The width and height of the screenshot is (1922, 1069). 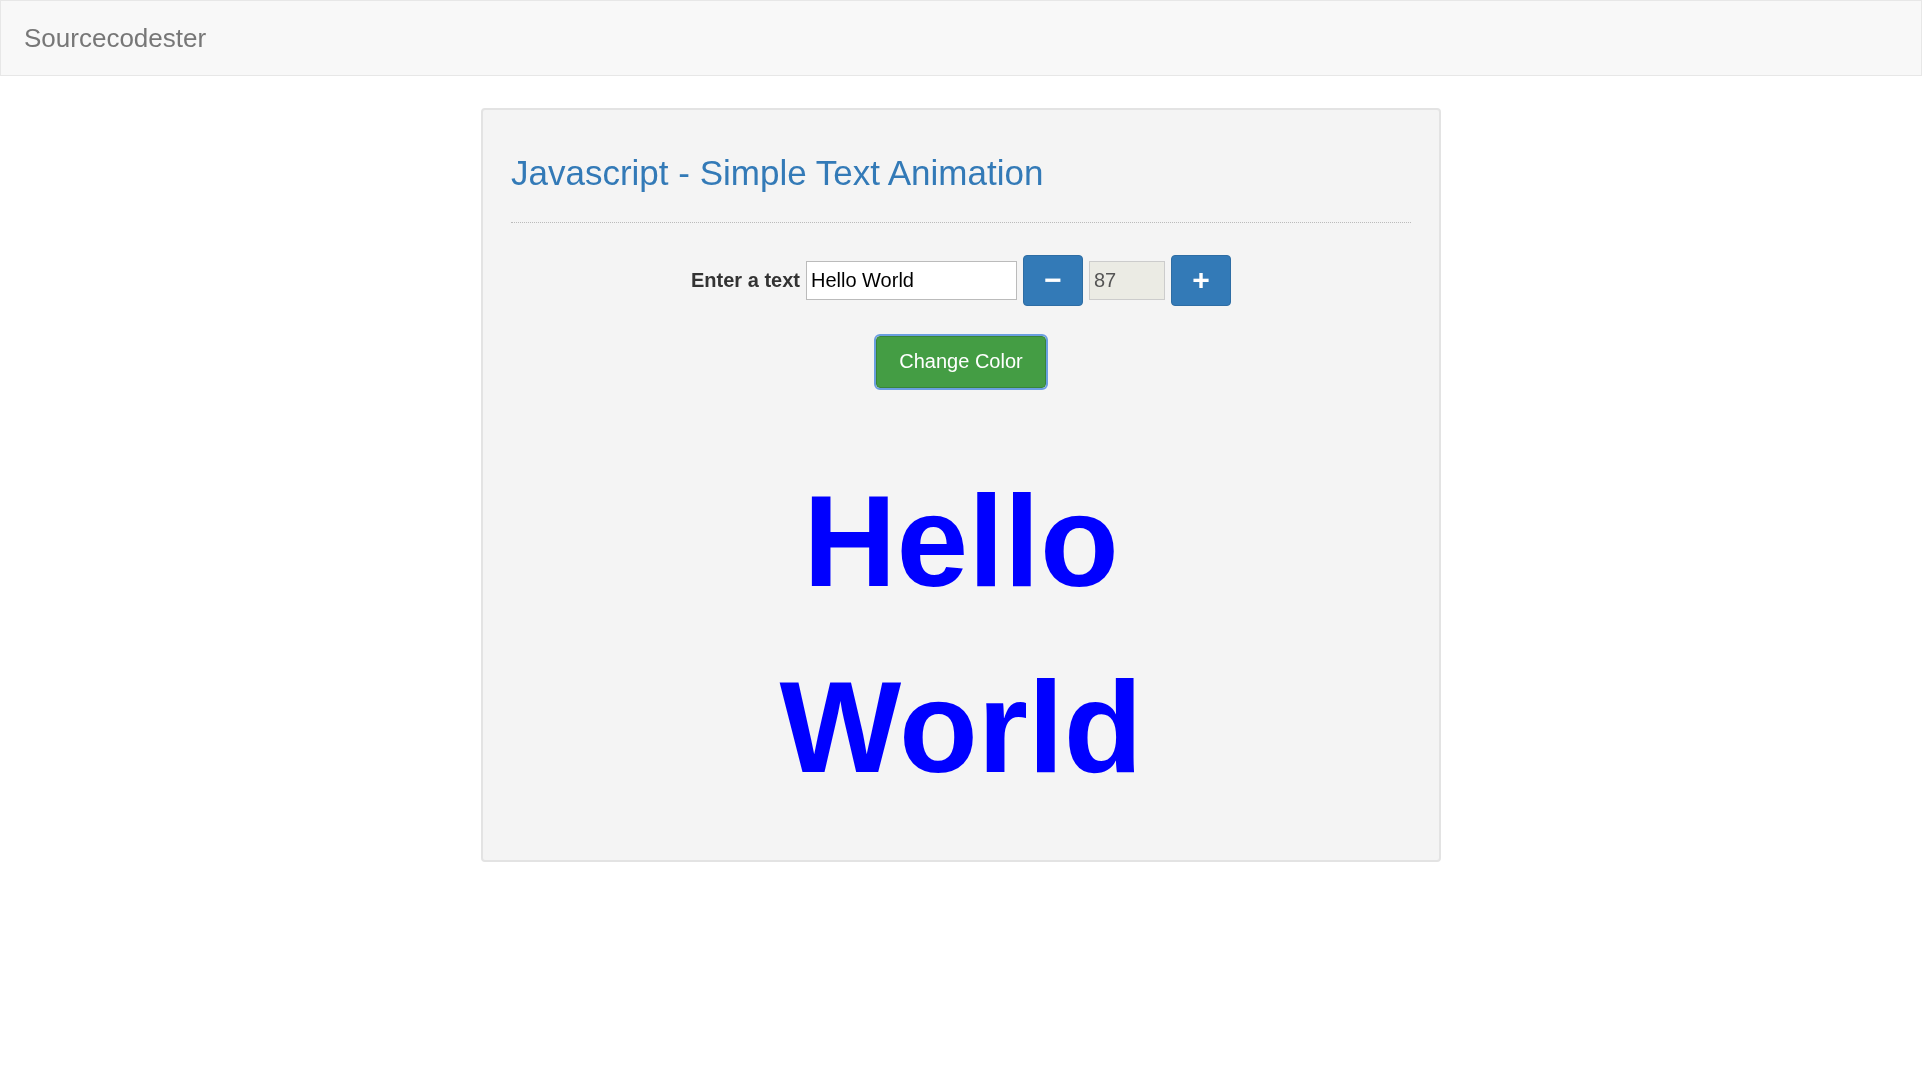 I want to click on preview-text: World, so click(x=961, y=727).